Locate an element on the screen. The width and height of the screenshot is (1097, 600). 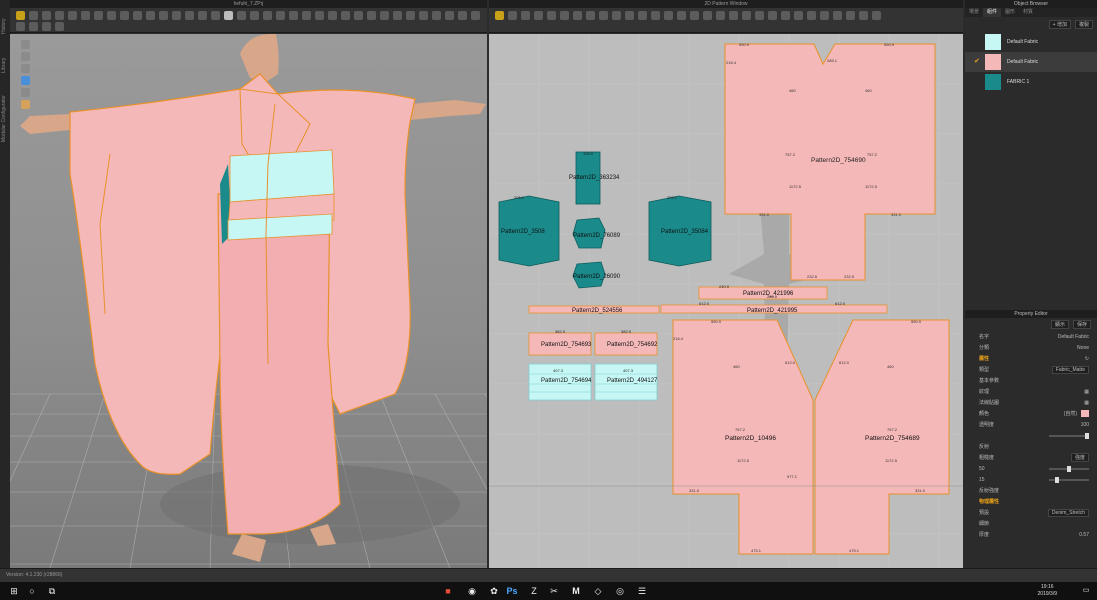
transform-tool-icon is located at coordinates (46, 15).